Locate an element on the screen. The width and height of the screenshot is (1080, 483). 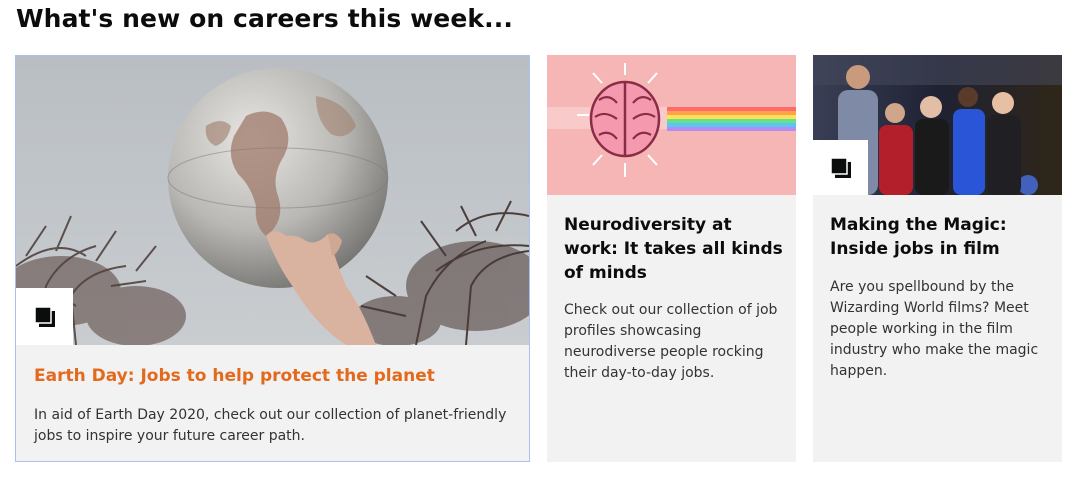
film-cast-photo is located at coordinates (937, 125).